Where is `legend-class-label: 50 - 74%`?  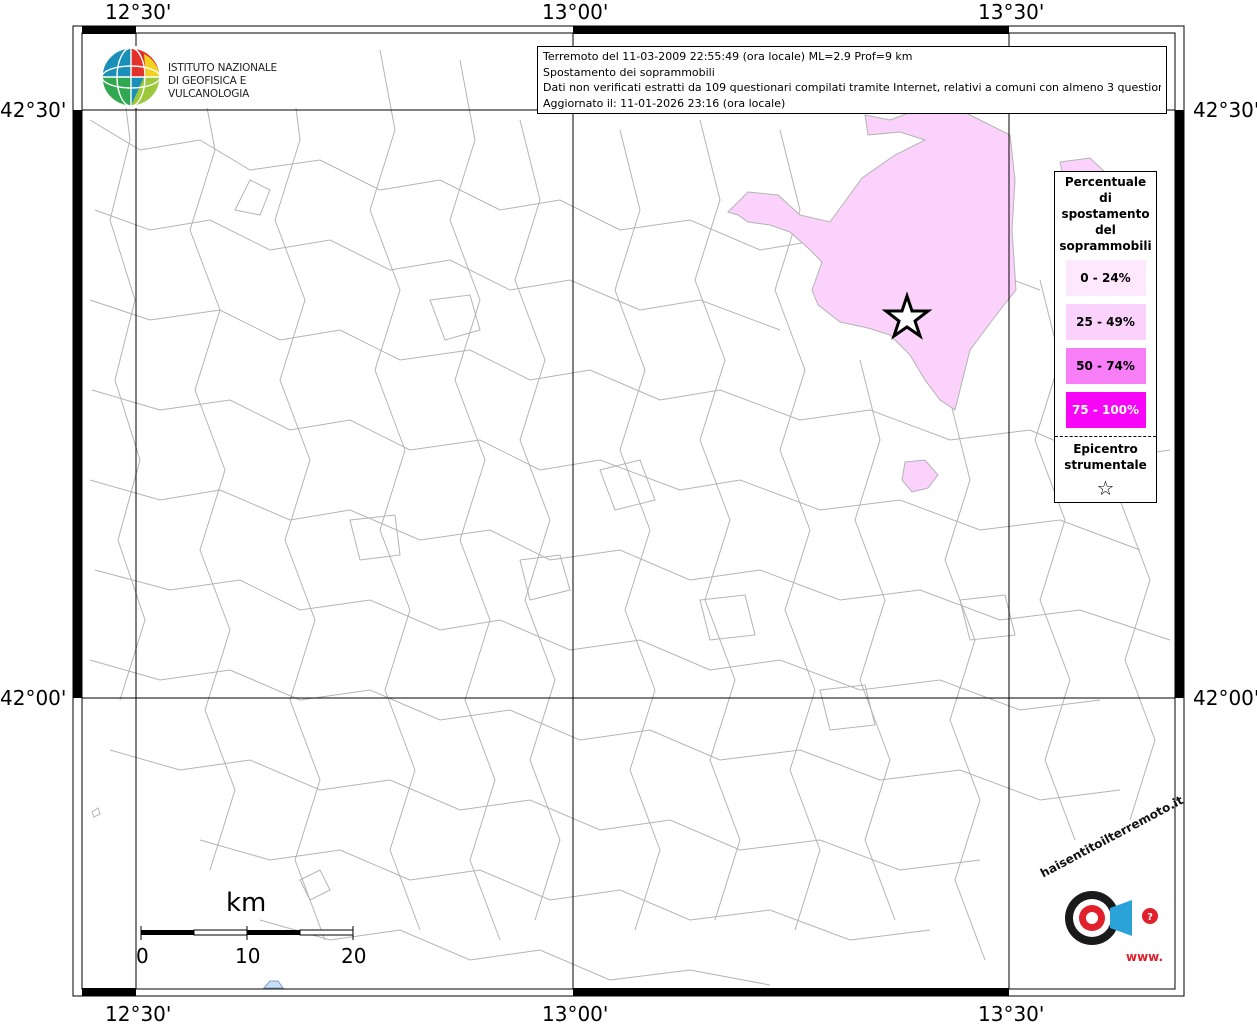
legend-class-label: 50 - 74% is located at coordinates (1105, 366).